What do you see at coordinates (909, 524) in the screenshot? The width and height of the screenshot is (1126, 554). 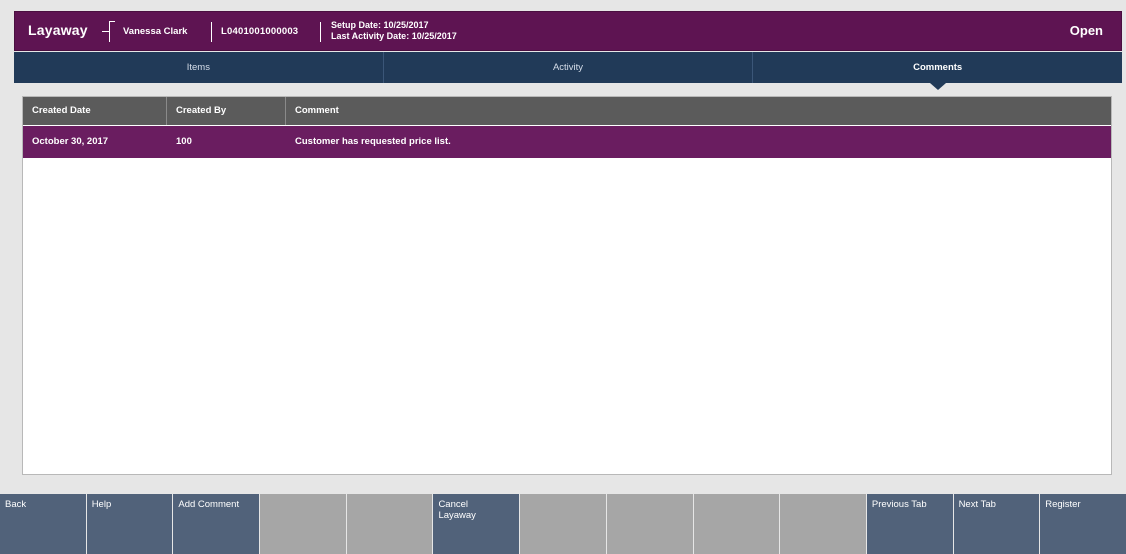 I see `previous-tab-button: Previous Tab` at bounding box center [909, 524].